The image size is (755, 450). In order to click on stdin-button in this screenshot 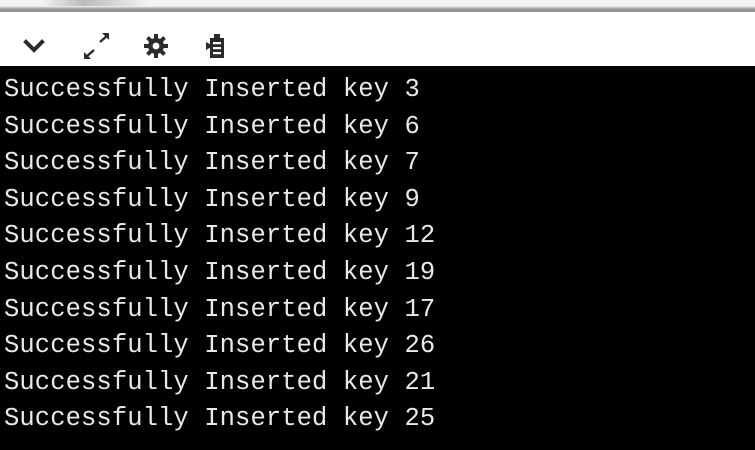, I will do `click(217, 46)`.